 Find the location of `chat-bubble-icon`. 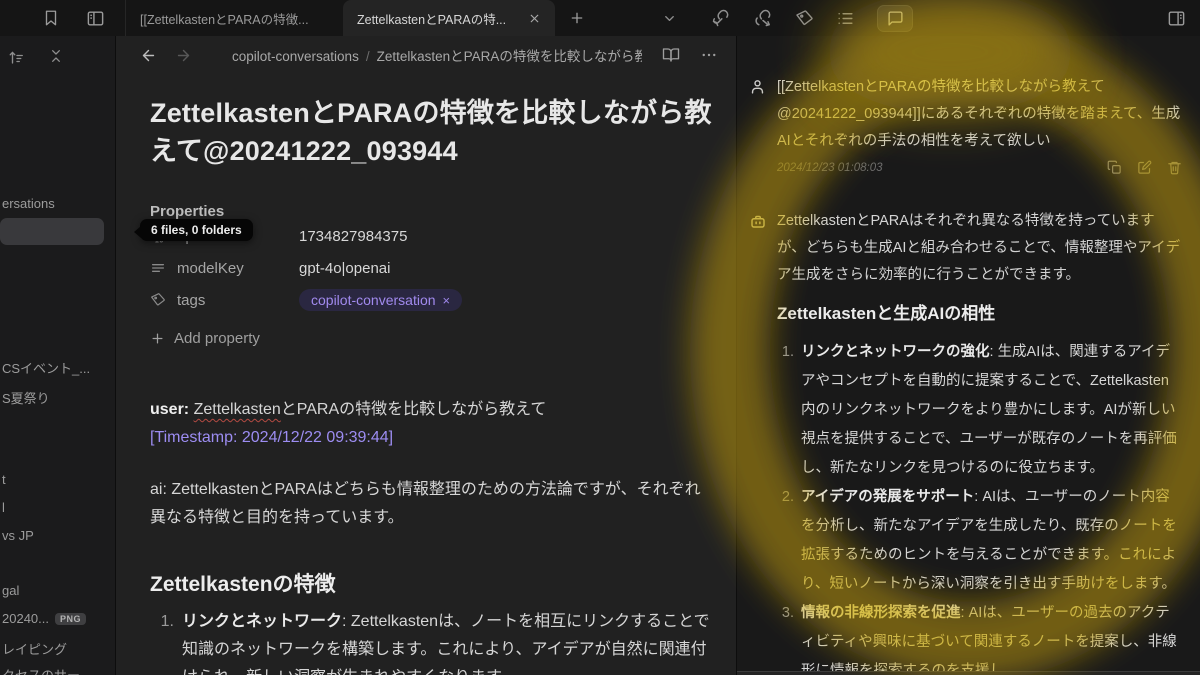

chat-bubble-icon is located at coordinates (895, 18).